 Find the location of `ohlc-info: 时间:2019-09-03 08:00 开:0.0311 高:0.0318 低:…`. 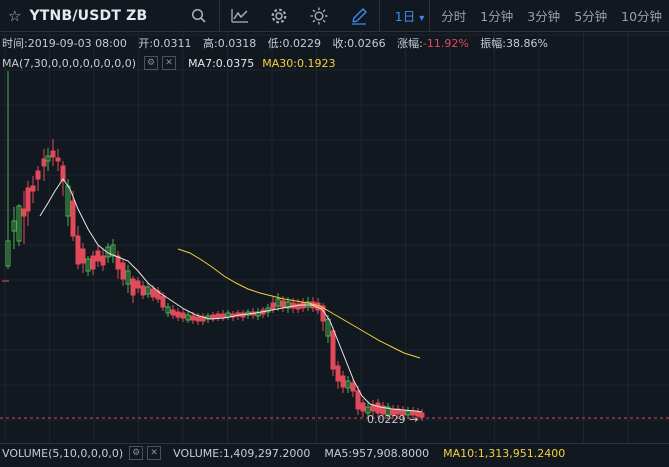

ohlc-info: 时间:2019-09-03 08:00 开:0.0311 高:0.0318 低:… is located at coordinates (334, 44).